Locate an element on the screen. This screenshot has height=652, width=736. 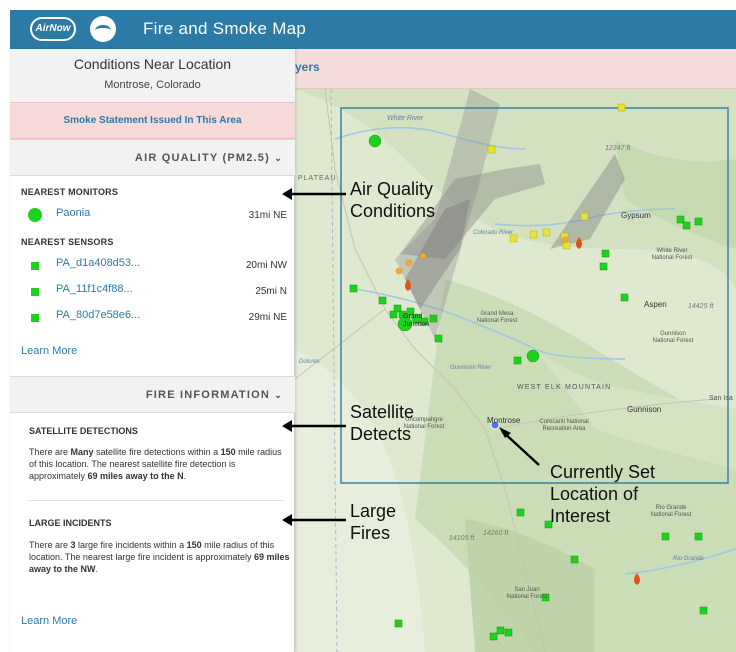
smoke-statement-banner: Smoke Statement Issued In This Area is located at coordinates (152, 120).